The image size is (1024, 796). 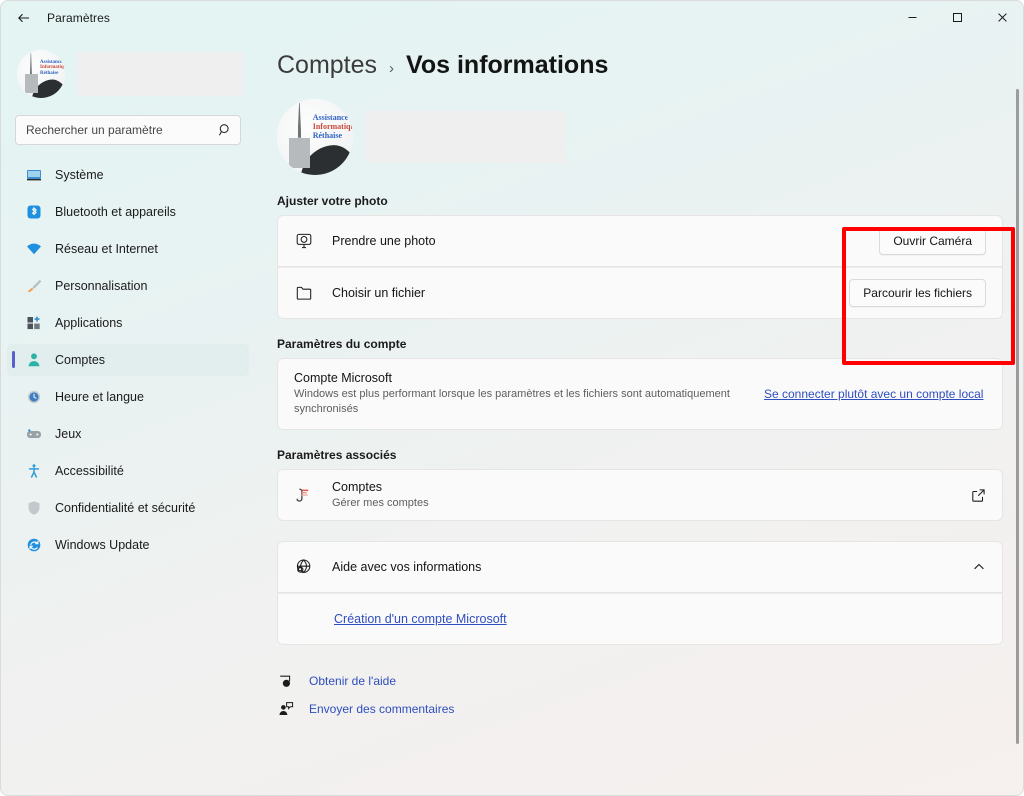 I want to click on sidebar-item-bluetooth-et-appareils: Bluetooth et appareils, so click(x=128, y=212).